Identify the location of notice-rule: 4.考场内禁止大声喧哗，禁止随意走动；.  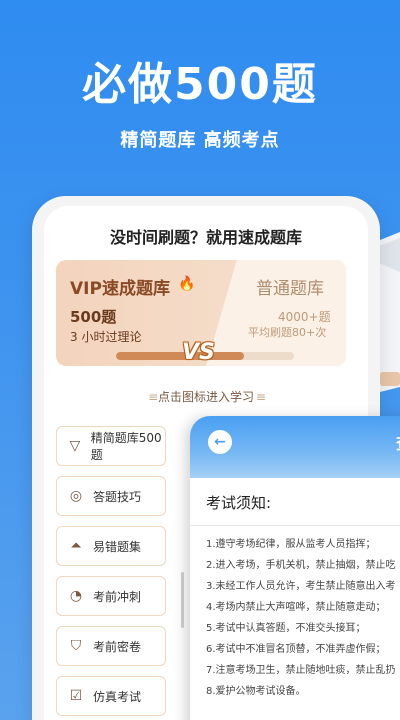
(296, 607).